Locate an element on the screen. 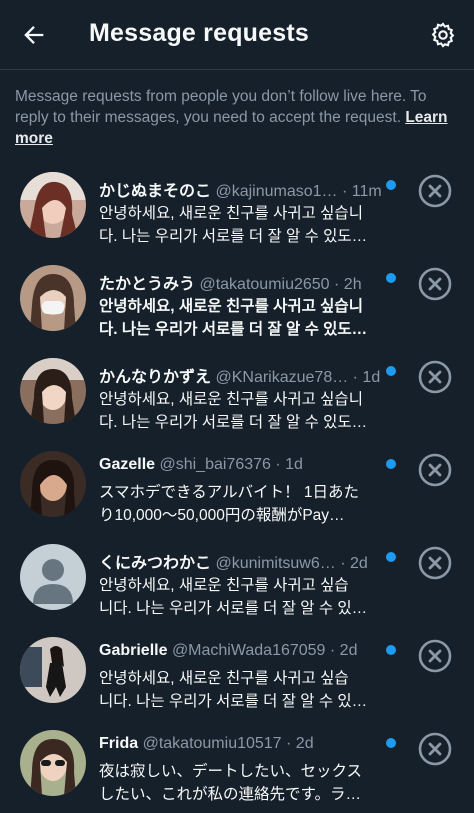 Image resolution: width=474 pixels, height=813 pixels. sender-handle-time: @MachiWada167059 · 2d is located at coordinates (264, 650).